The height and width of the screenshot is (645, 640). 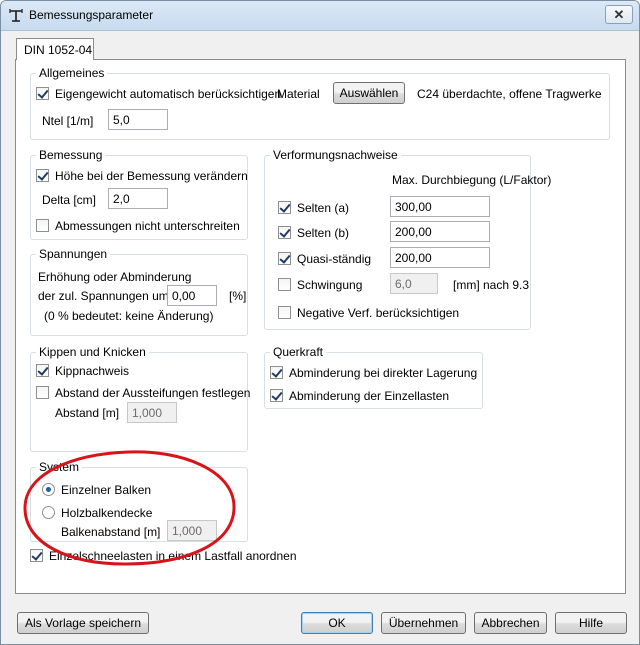 I want to click on einzelner-balken-radio, so click(x=48, y=489).